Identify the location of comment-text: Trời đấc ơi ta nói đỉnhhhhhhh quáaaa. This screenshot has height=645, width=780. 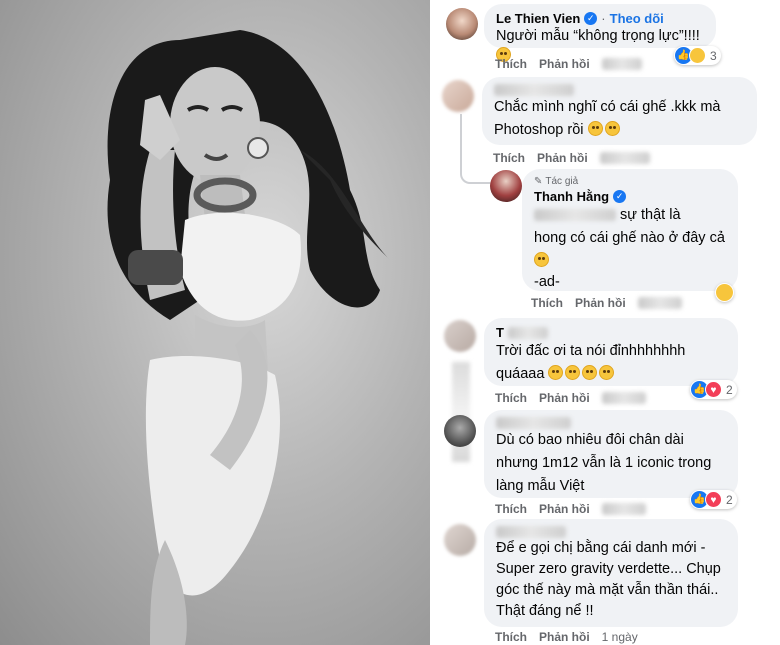
(611, 363).